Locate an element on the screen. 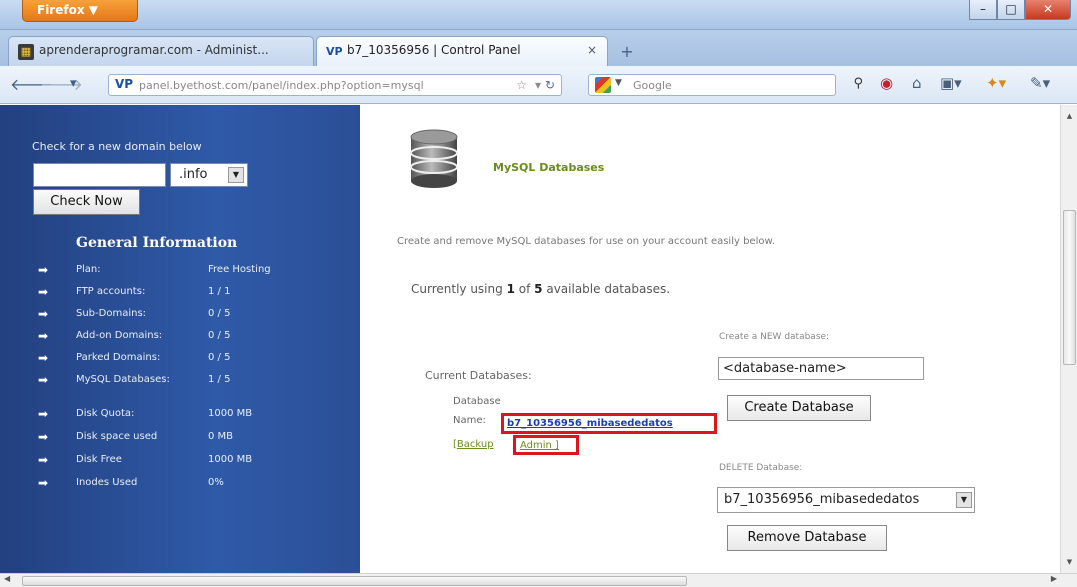  info-label: Disk Free is located at coordinates (99, 459).